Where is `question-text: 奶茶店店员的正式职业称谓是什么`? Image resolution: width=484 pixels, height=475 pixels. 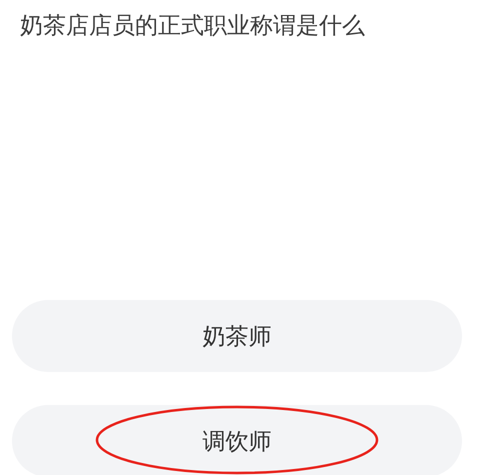
question-text: 奶茶店店员的正式职业称谓是什么 is located at coordinates (192, 26).